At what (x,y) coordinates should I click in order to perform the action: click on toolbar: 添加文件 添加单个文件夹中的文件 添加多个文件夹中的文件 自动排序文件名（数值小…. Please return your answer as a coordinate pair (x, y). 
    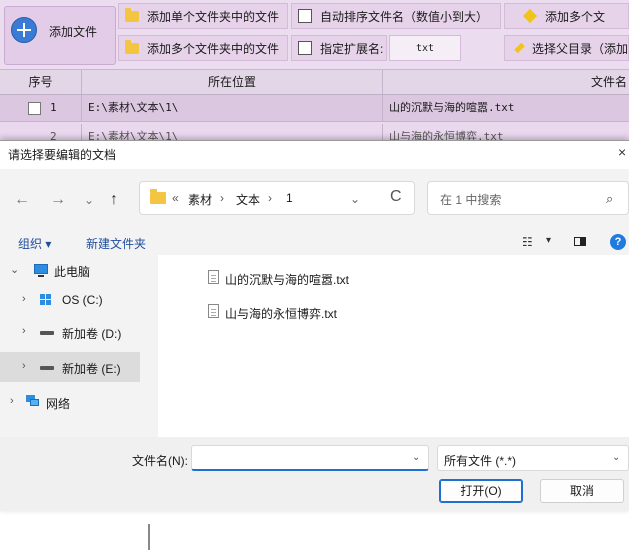
    Looking at the image, I should click on (314, 35).